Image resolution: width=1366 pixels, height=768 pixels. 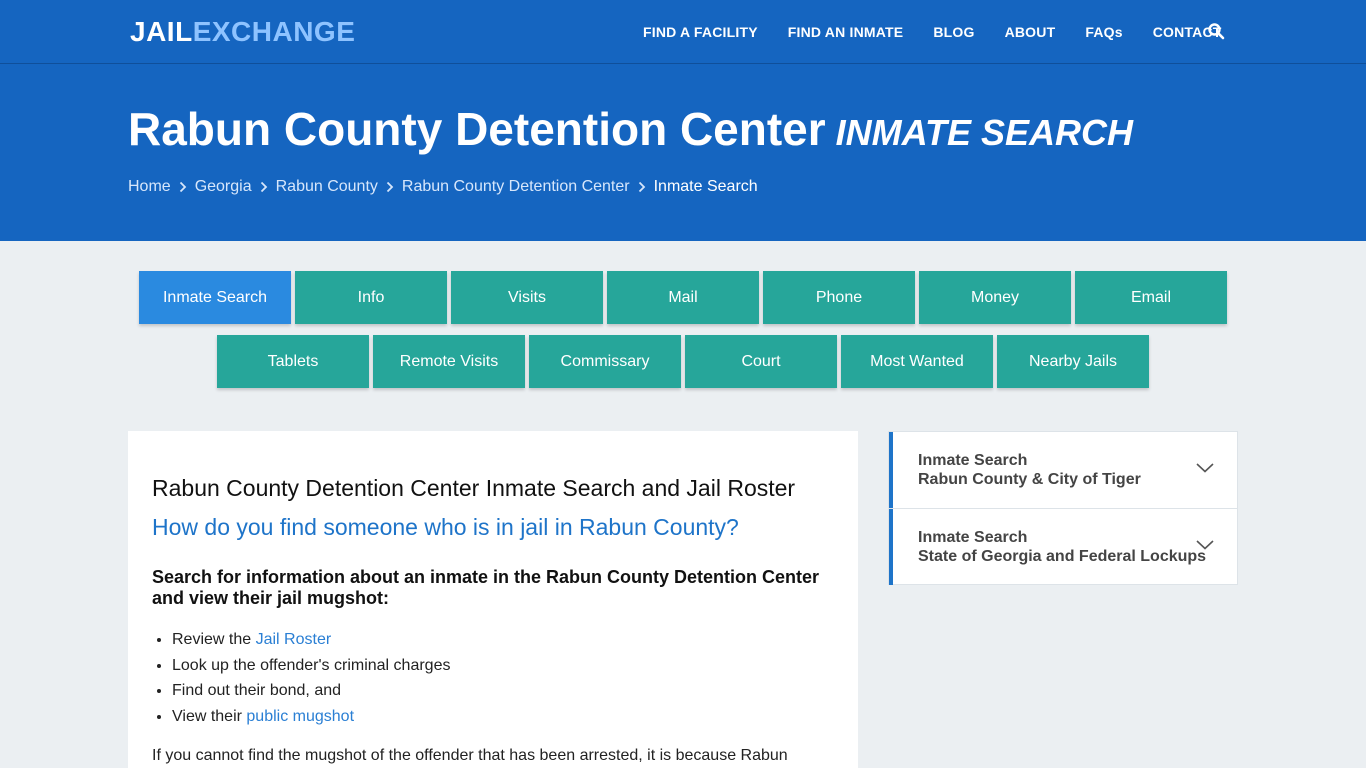 I want to click on nav-about: ABOUT, so click(x=1030, y=32).